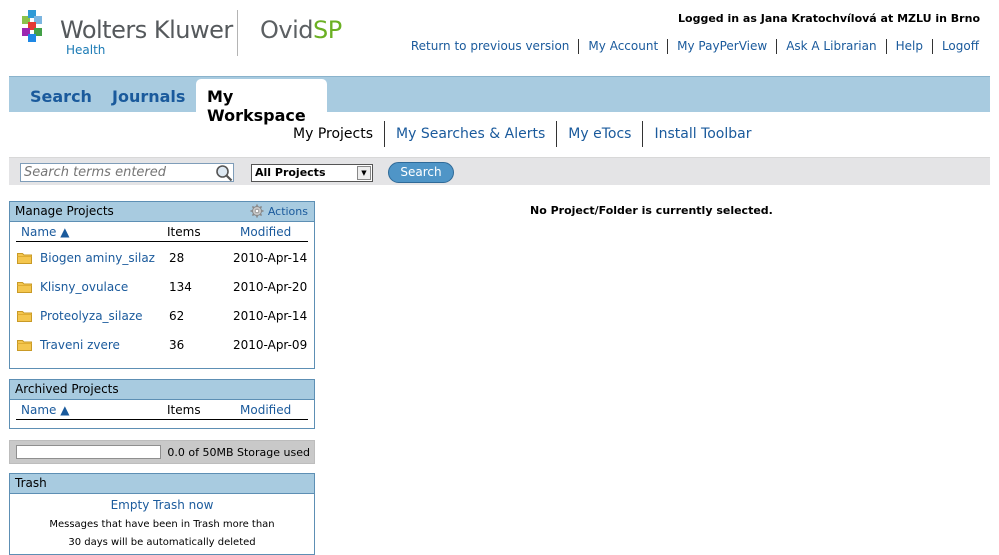 The height and width of the screenshot is (555, 999). Describe the element at coordinates (364, 173) in the screenshot. I see `dropdown-arrow-icon: ▼` at that location.